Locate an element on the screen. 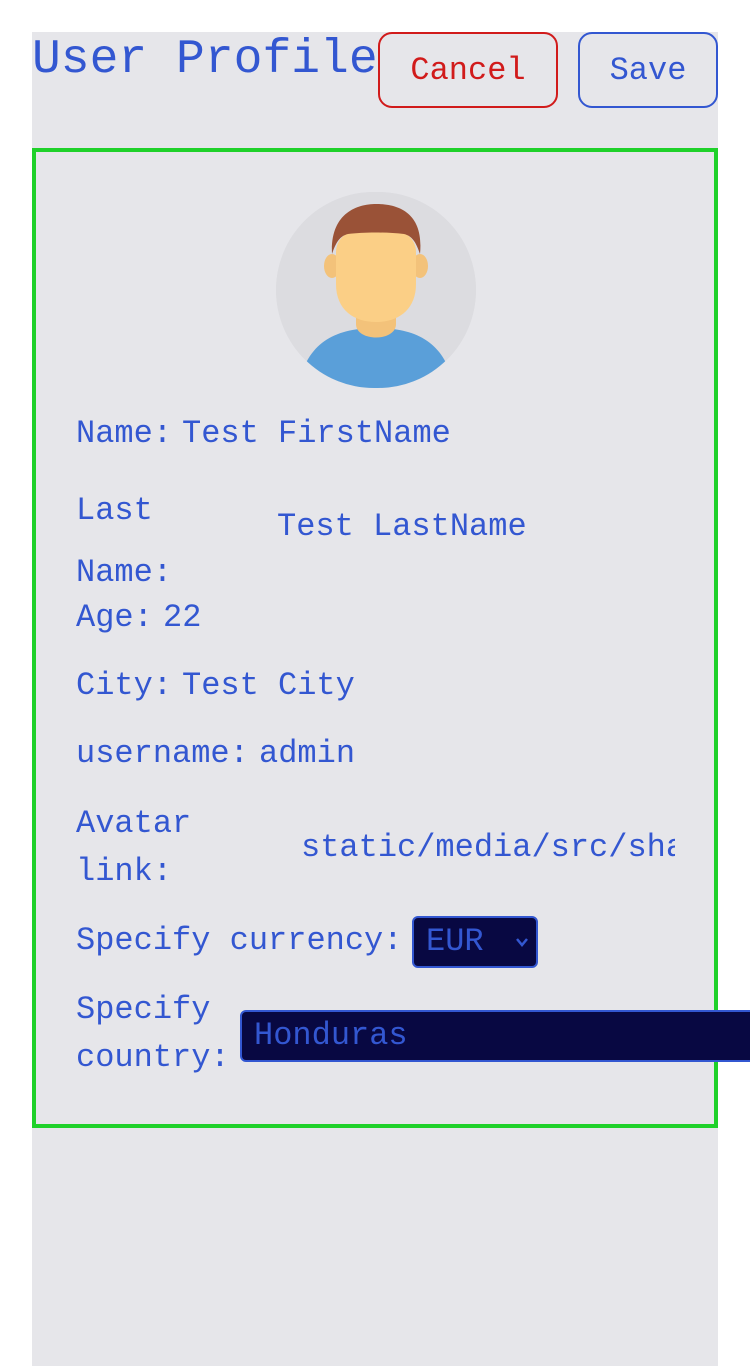  page-title: User Profile is located at coordinates (205, 60).